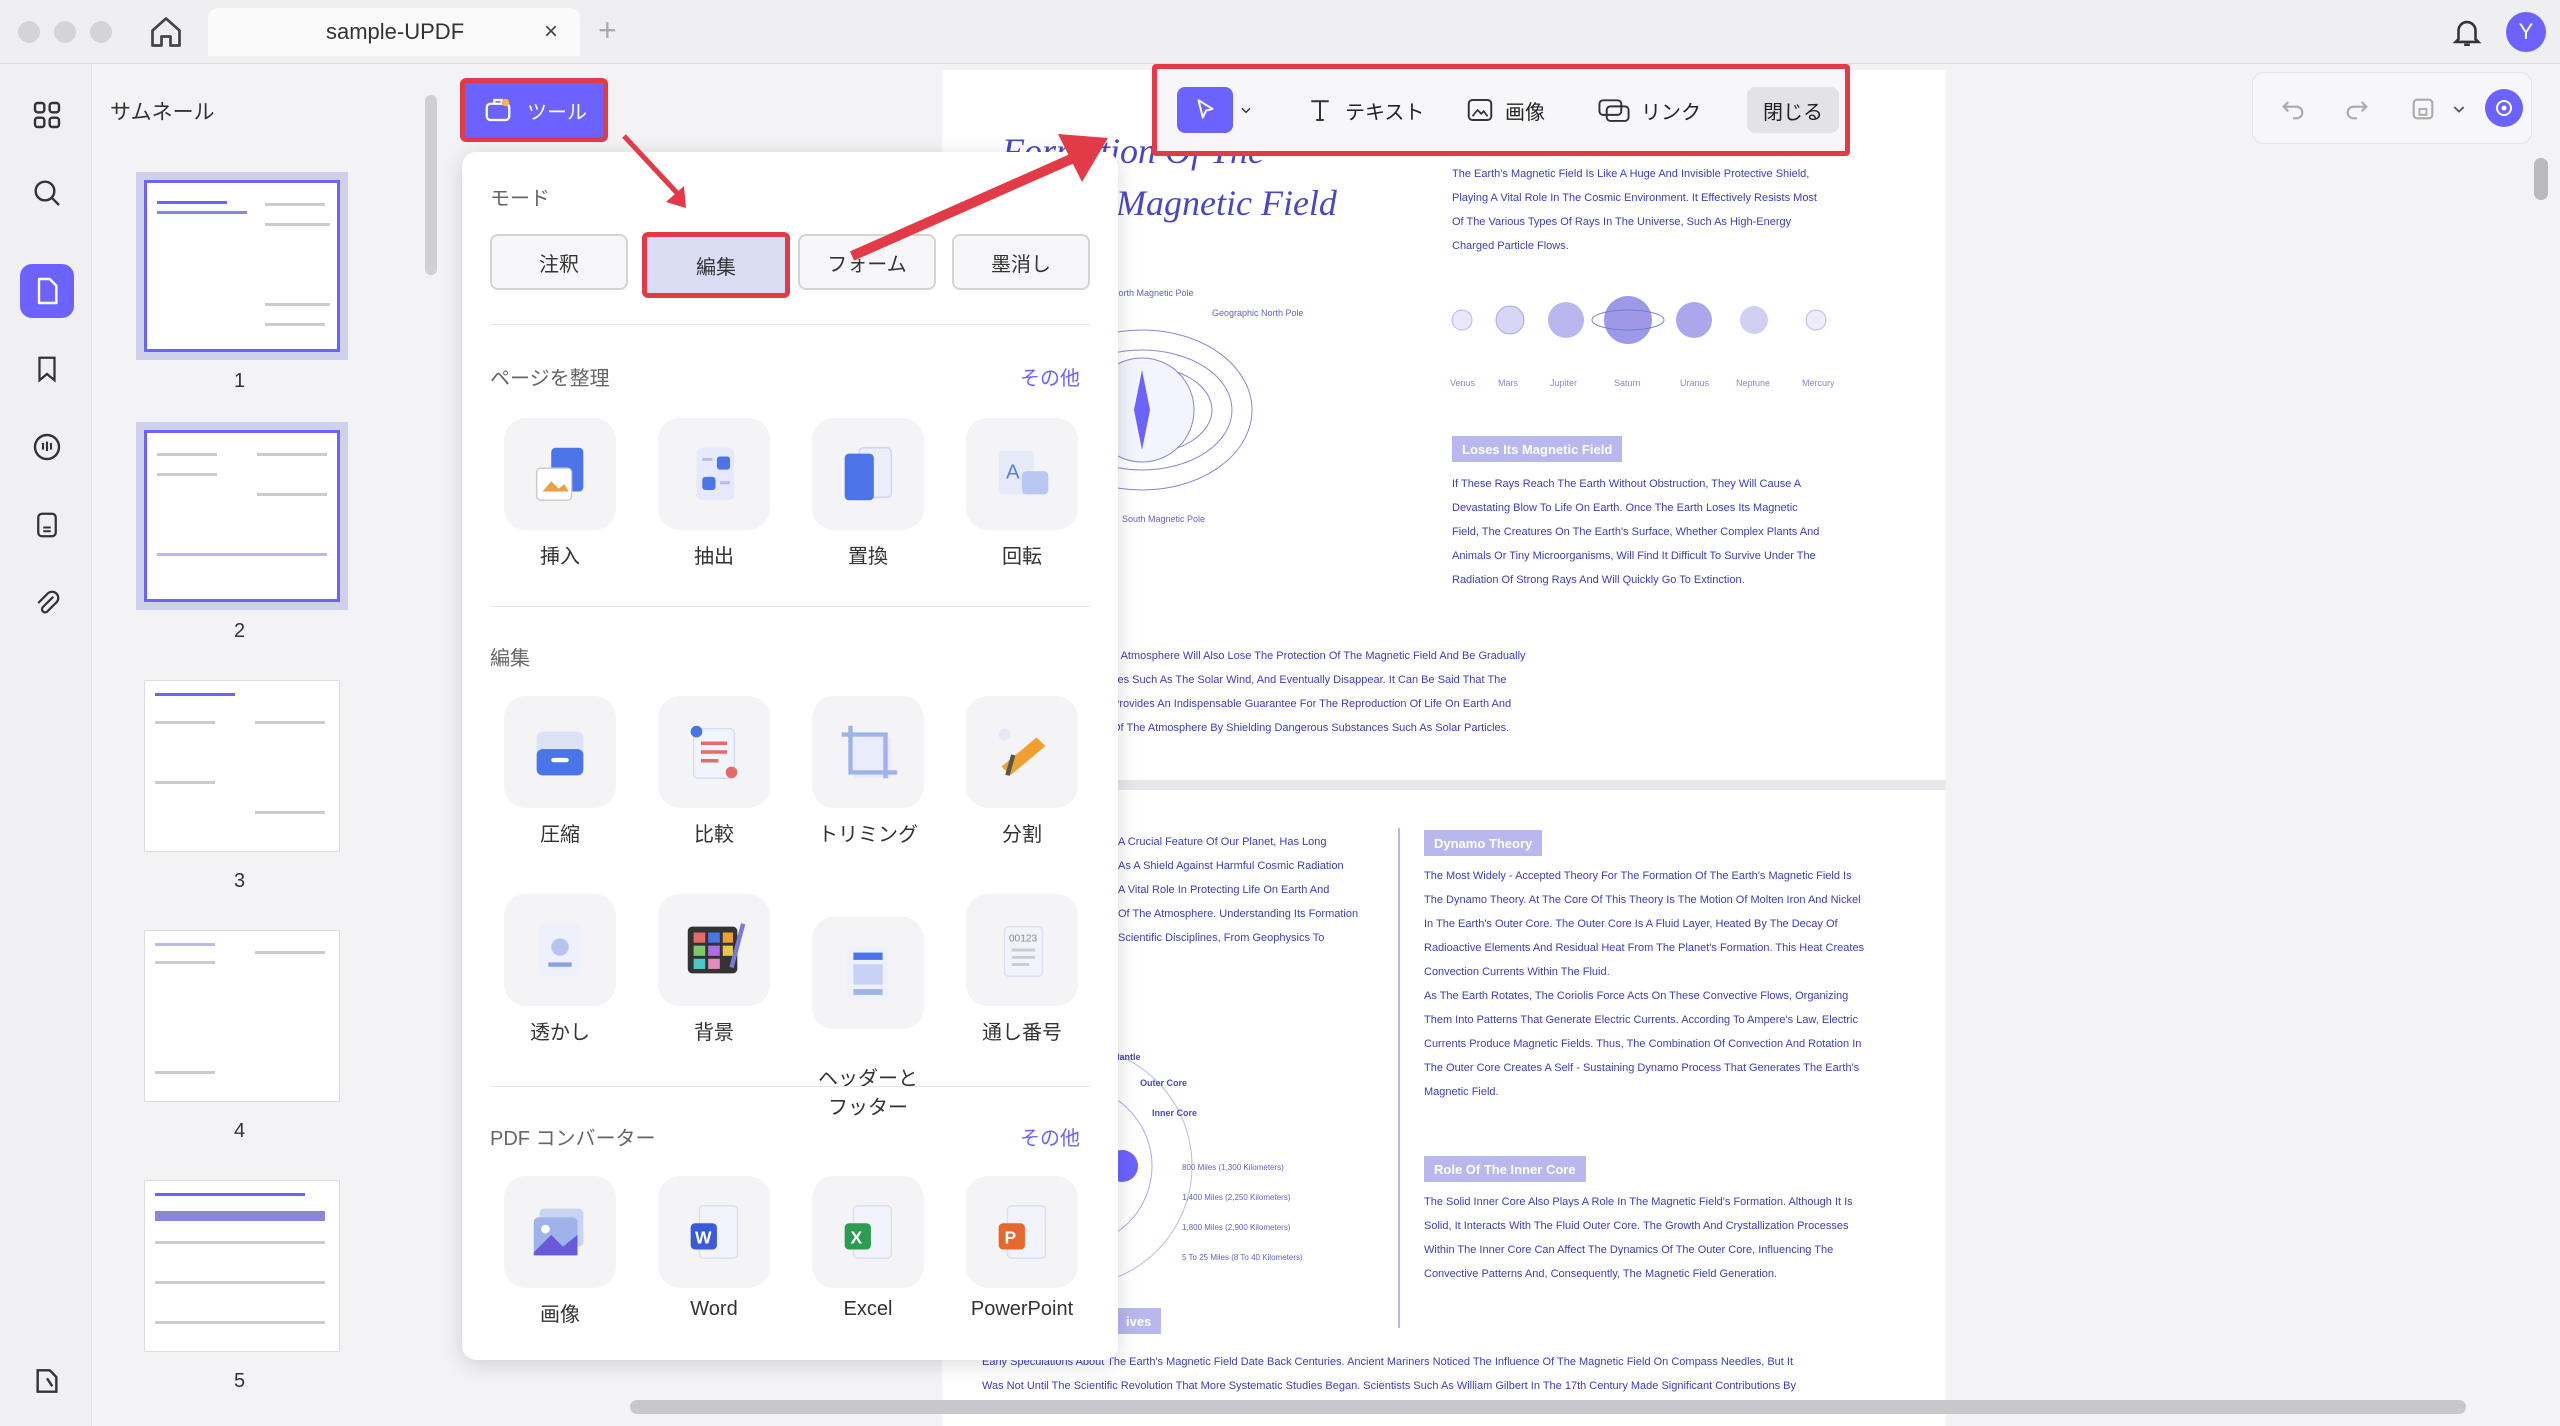  I want to click on text-icon, so click(1320, 110).